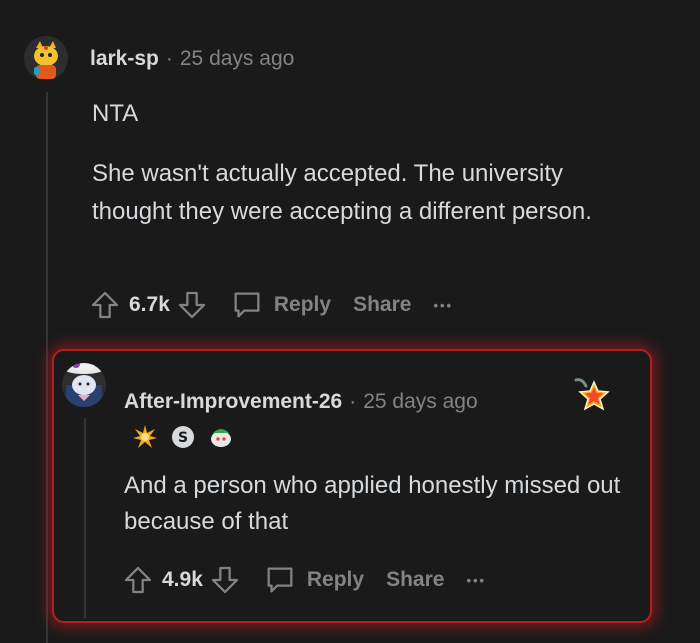  What do you see at coordinates (145, 437) in the screenshot?
I see `starburst-flair-icon` at bounding box center [145, 437].